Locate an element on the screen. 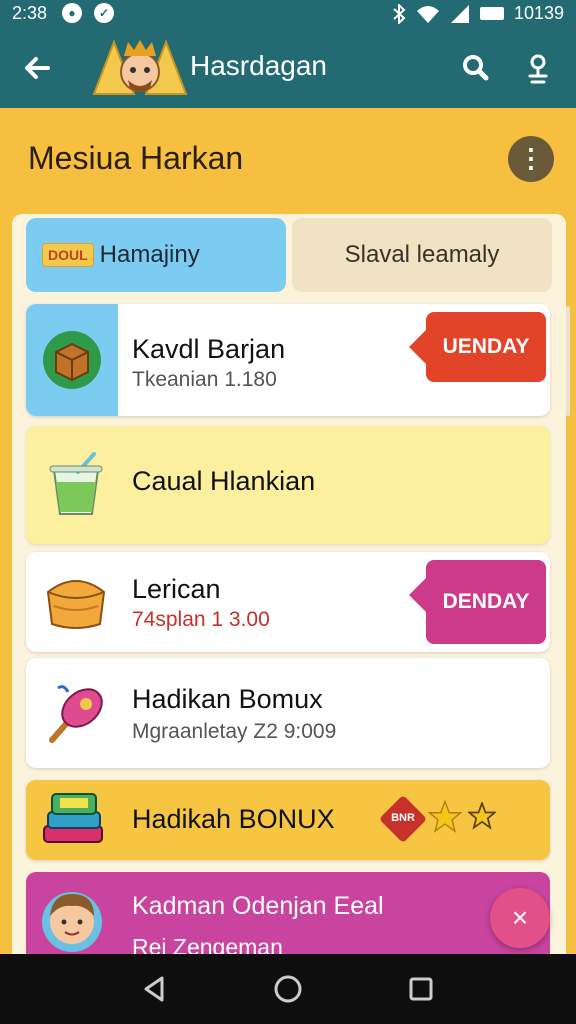 The height and width of the screenshot is (1024, 576). tab-label: Slaval leamaly is located at coordinates (422, 254).